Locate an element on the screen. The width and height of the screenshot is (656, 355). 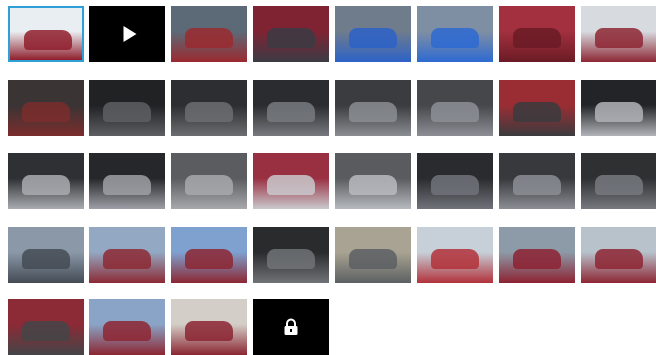
thumbnail-locked is located at coordinates (291, 327).